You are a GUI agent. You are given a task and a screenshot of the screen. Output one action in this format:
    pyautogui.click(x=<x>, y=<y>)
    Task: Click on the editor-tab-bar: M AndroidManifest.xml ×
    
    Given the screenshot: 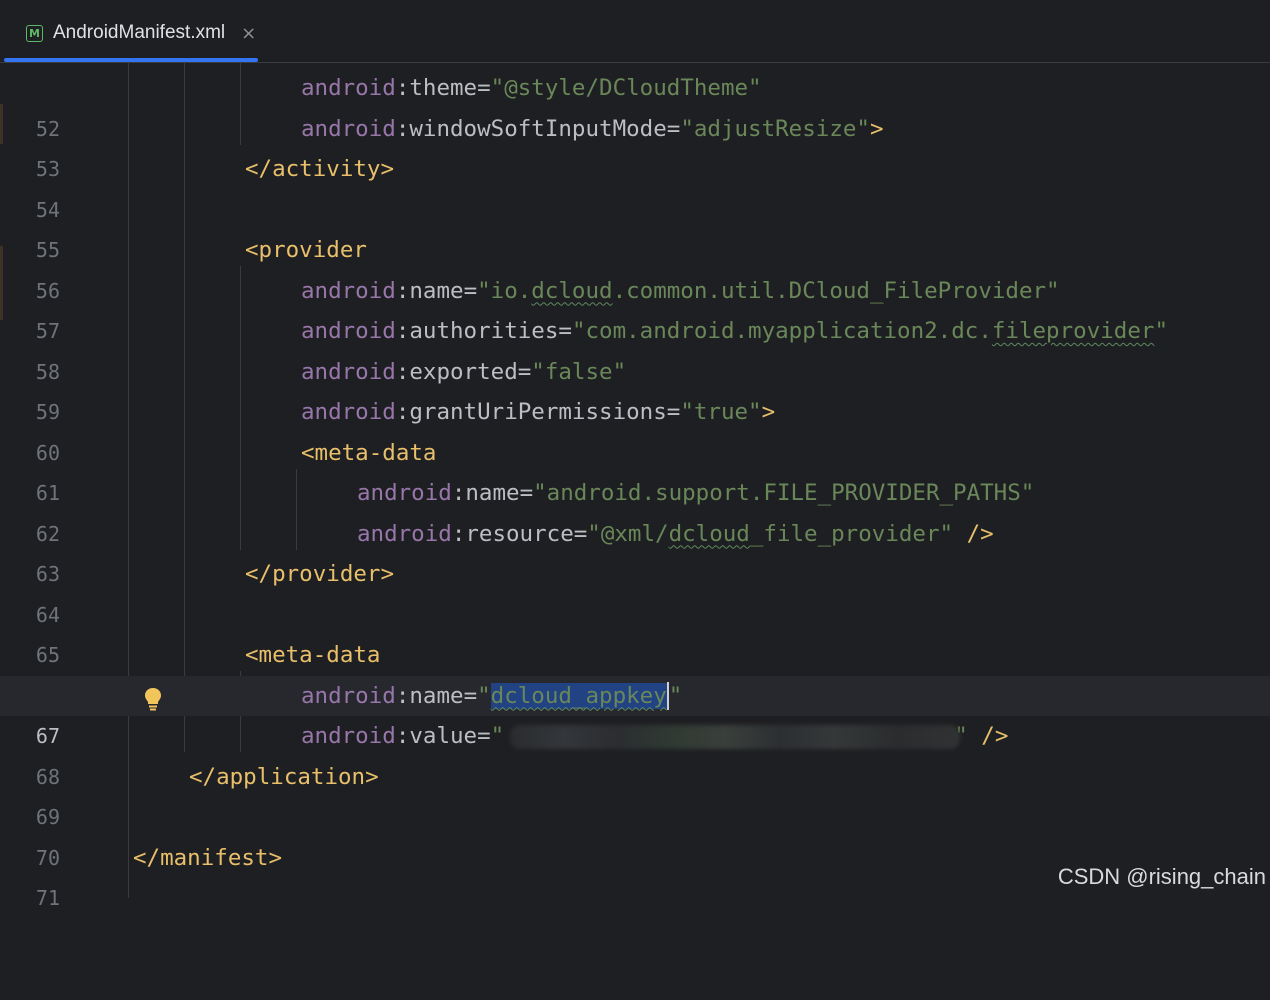 What is the action you would take?
    pyautogui.click(x=635, y=31)
    